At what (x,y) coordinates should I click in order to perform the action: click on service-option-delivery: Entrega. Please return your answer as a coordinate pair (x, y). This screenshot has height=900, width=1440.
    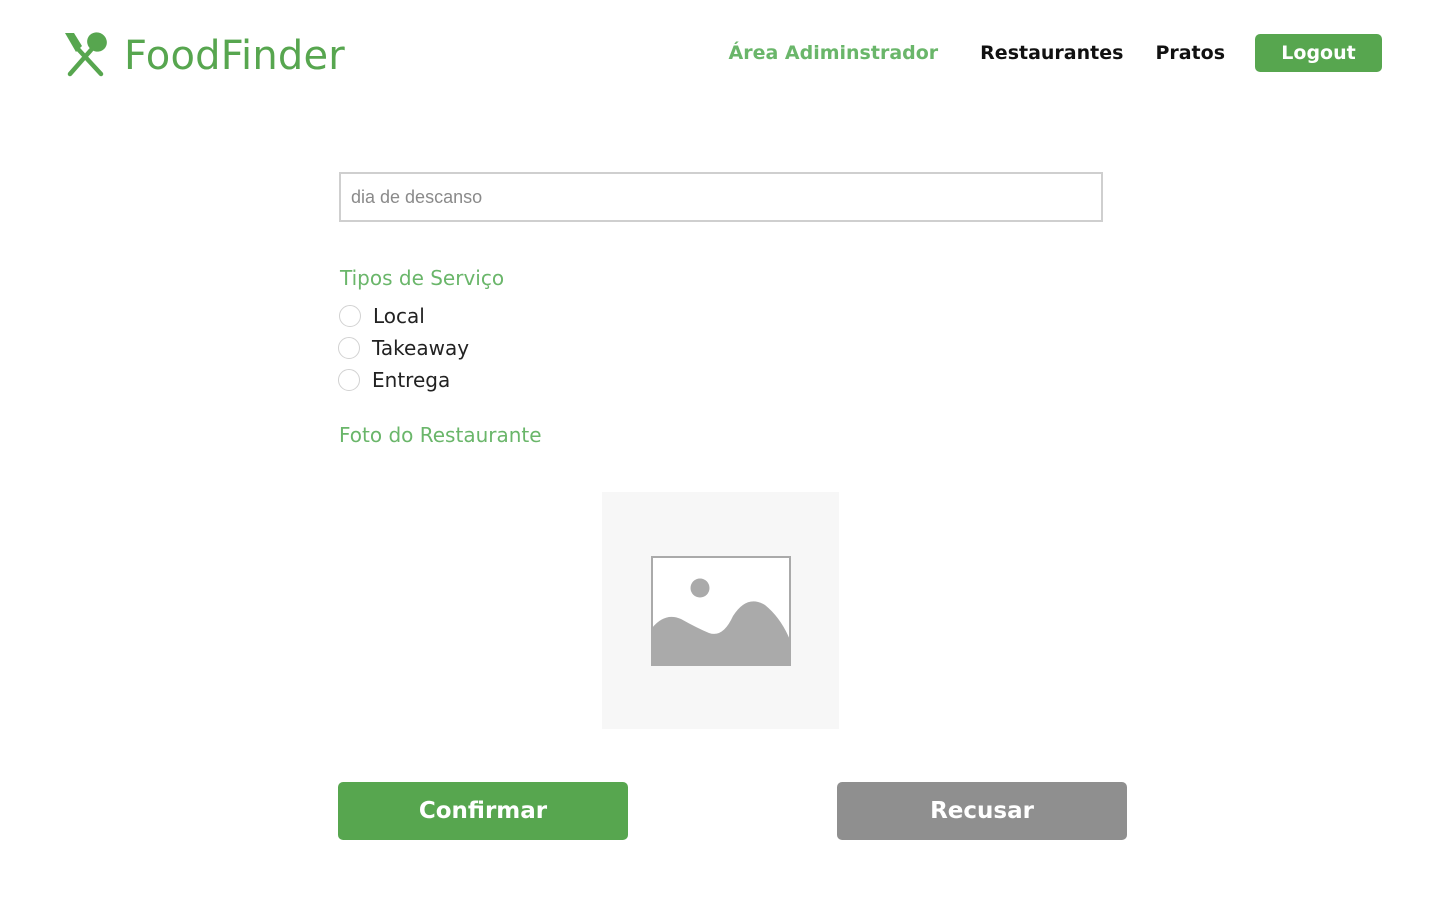
    Looking at the image, I should click on (394, 380).